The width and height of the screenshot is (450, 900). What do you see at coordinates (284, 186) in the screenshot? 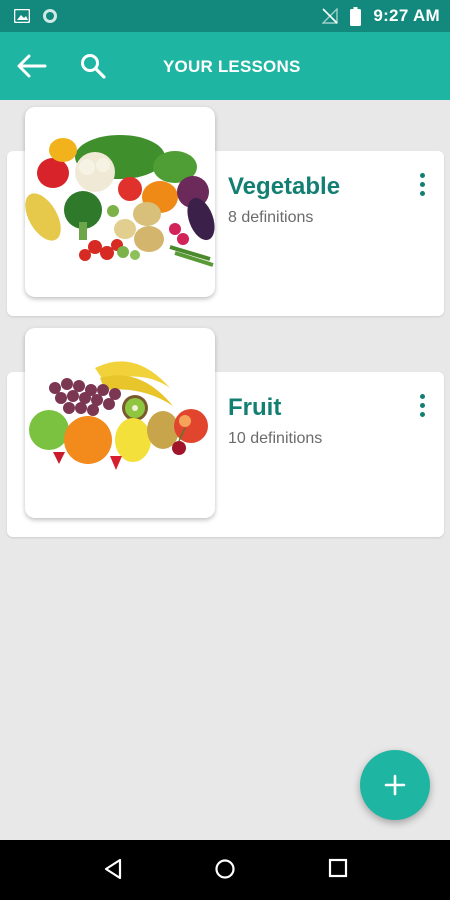
I see `lesson-title: Vegetable` at bounding box center [284, 186].